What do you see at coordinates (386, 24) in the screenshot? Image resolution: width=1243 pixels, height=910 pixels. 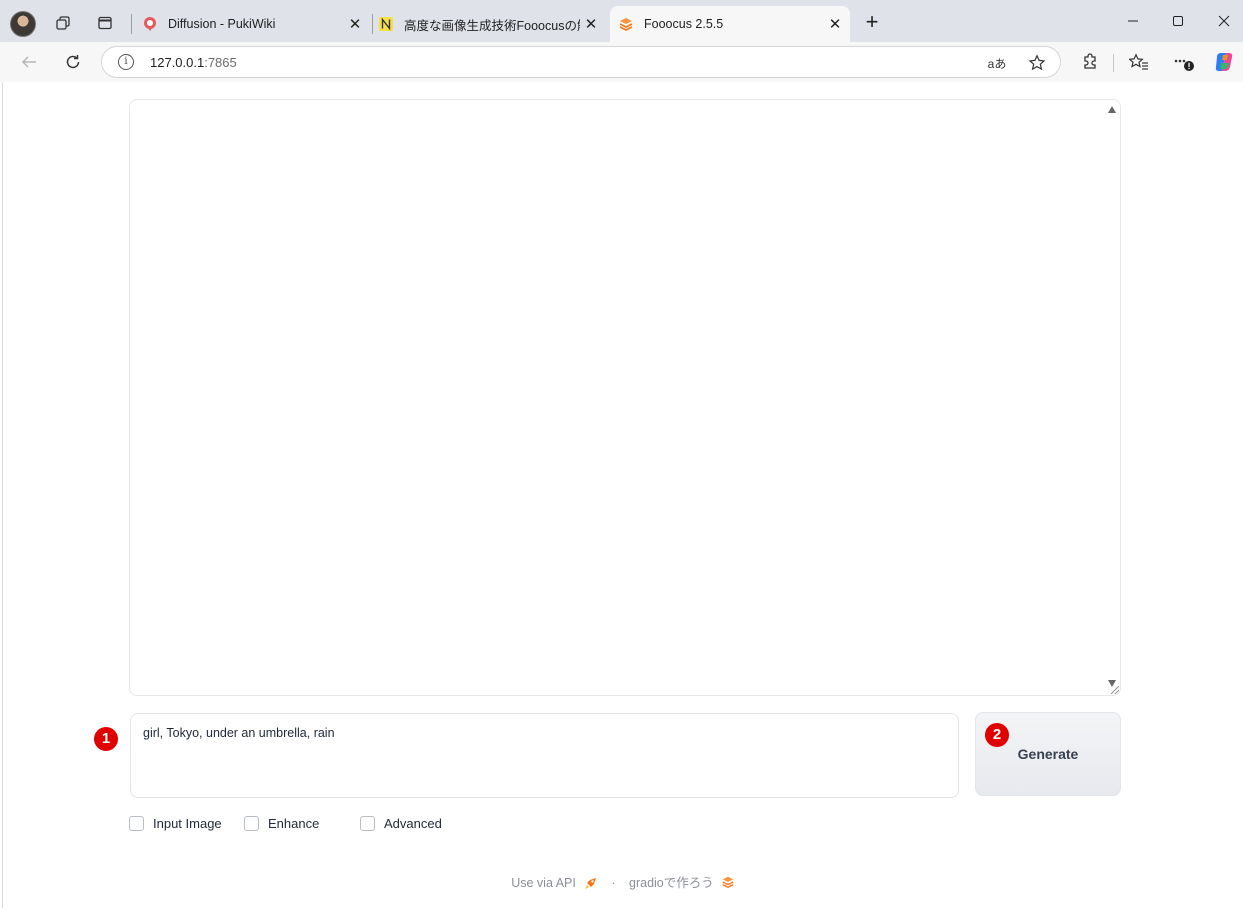 I see `notion-icon` at bounding box center [386, 24].